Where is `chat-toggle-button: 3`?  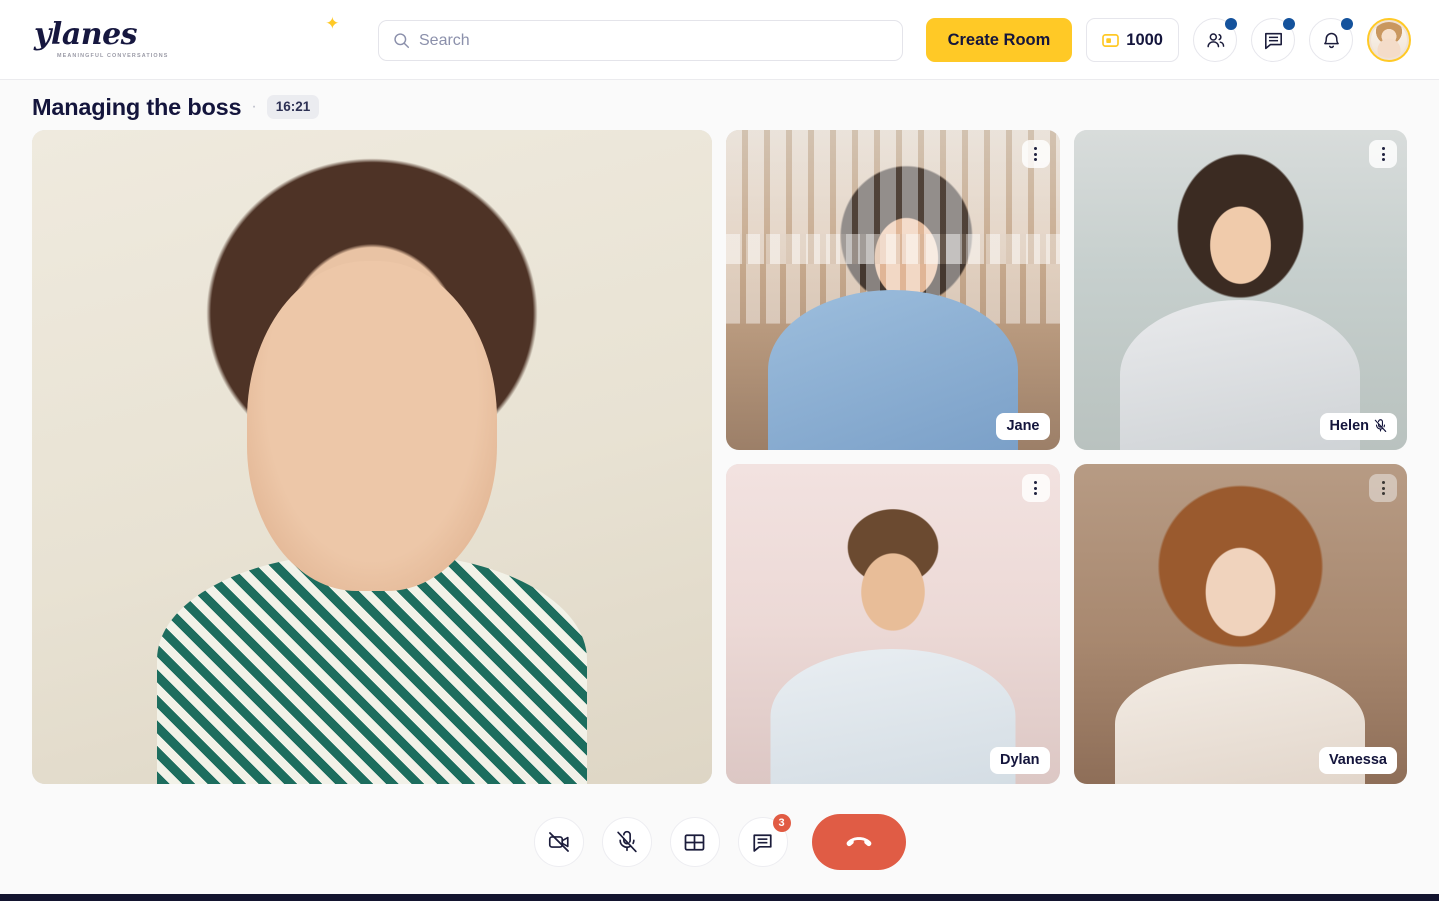 chat-toggle-button: 3 is located at coordinates (764, 840).